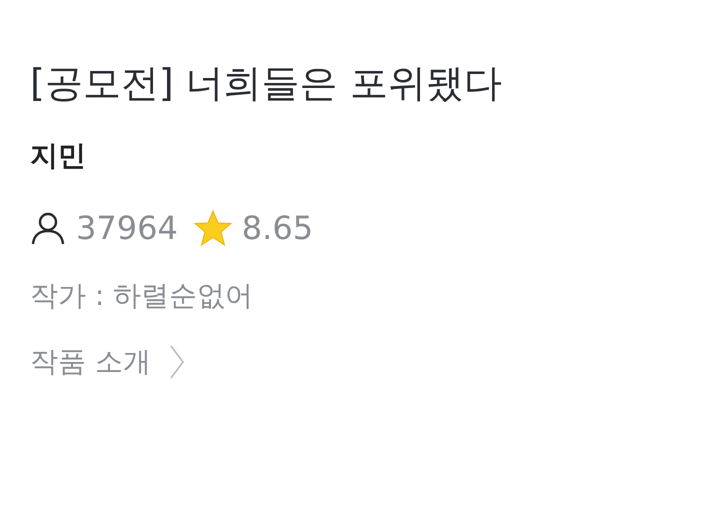 This screenshot has width=706, height=530. I want to click on intro-link: 작품 소개, so click(107, 362).